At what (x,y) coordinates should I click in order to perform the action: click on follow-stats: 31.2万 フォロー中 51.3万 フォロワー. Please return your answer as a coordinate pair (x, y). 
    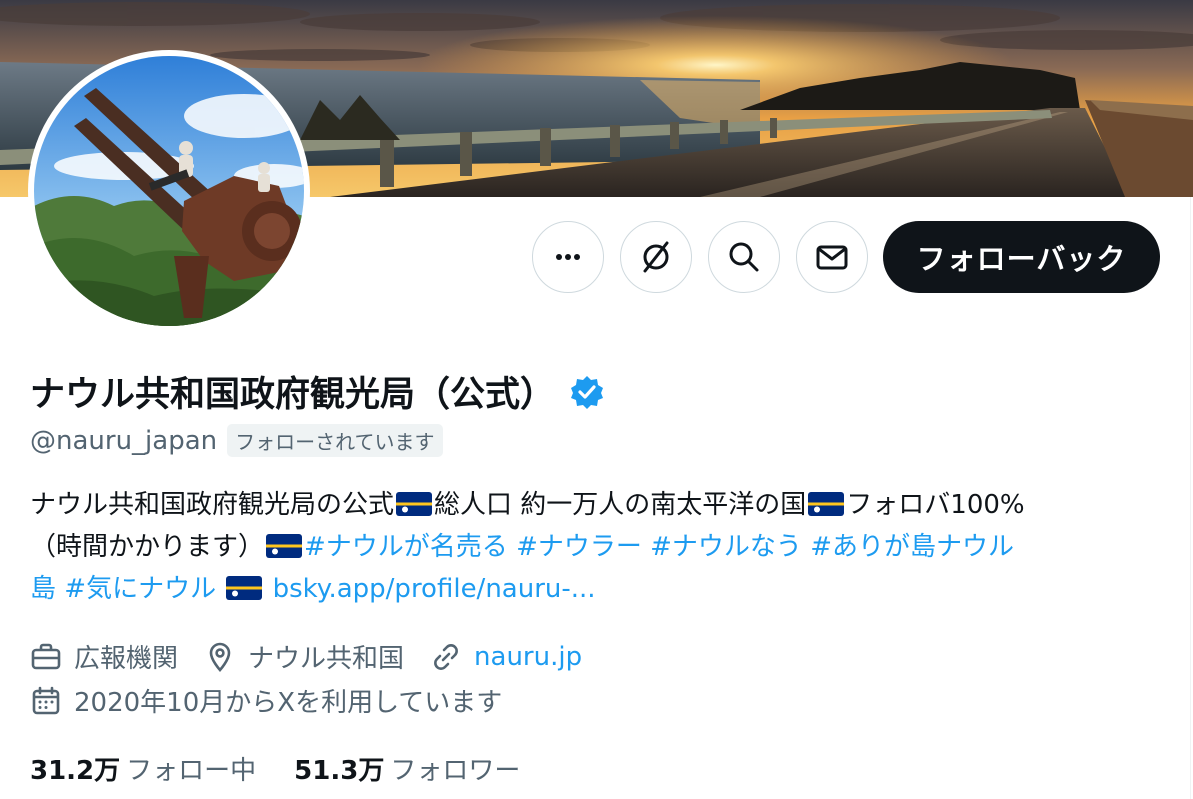
    Looking at the image, I should click on (294, 768).